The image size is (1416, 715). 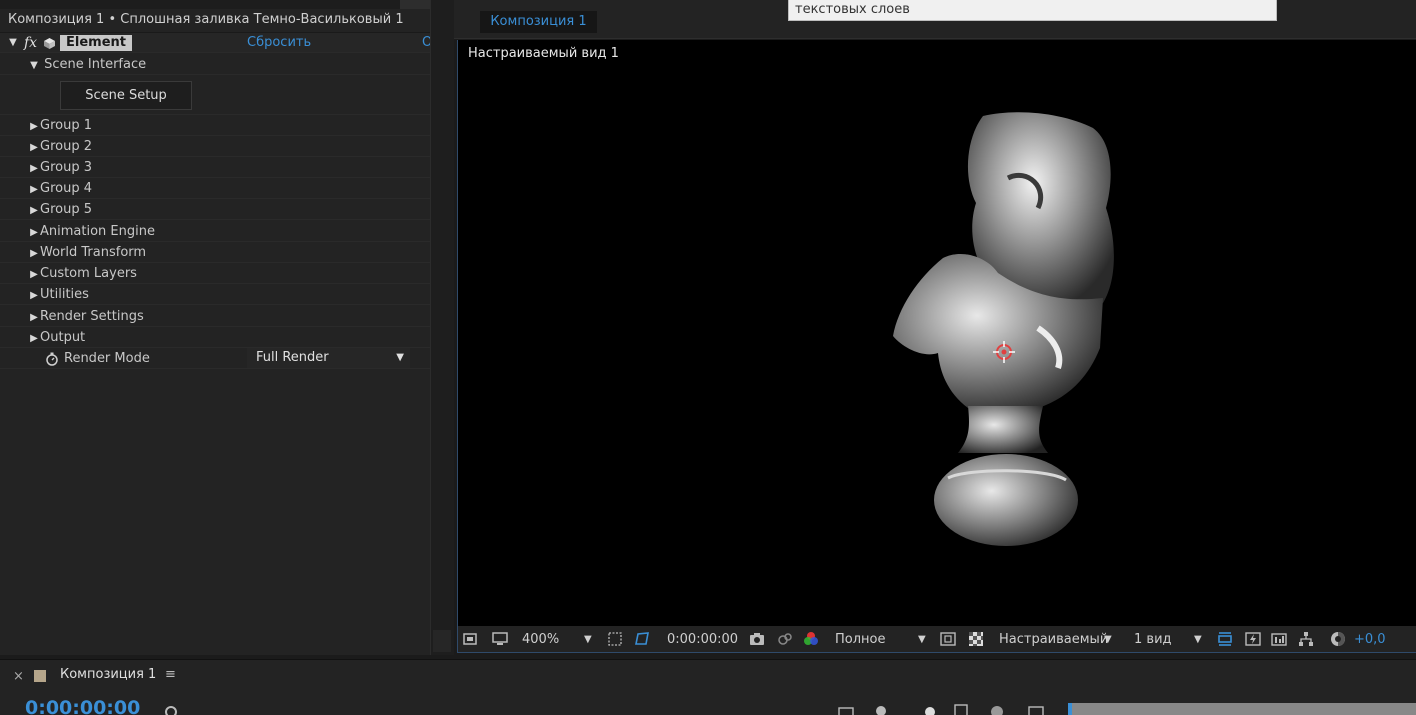 What do you see at coordinates (1053, 639) in the screenshot?
I see `view-mode-value: Настраиваемый` at bounding box center [1053, 639].